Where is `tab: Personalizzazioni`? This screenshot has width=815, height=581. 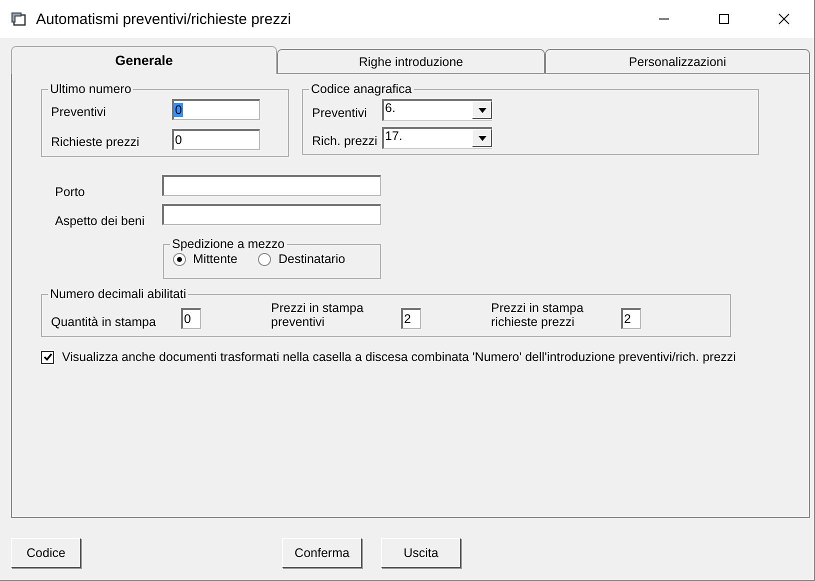
tab: Personalizzazioni is located at coordinates (677, 61).